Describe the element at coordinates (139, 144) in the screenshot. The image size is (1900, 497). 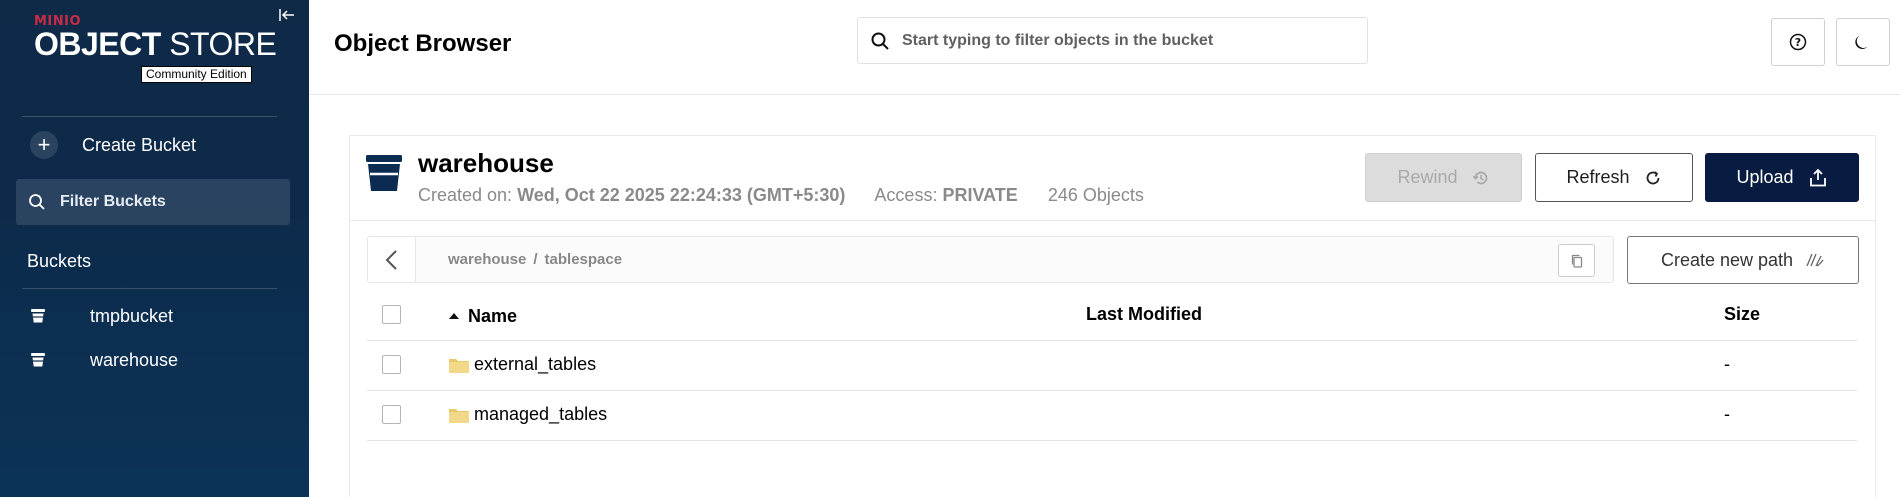
I see `create-bucket-label: Create Bucket` at that location.